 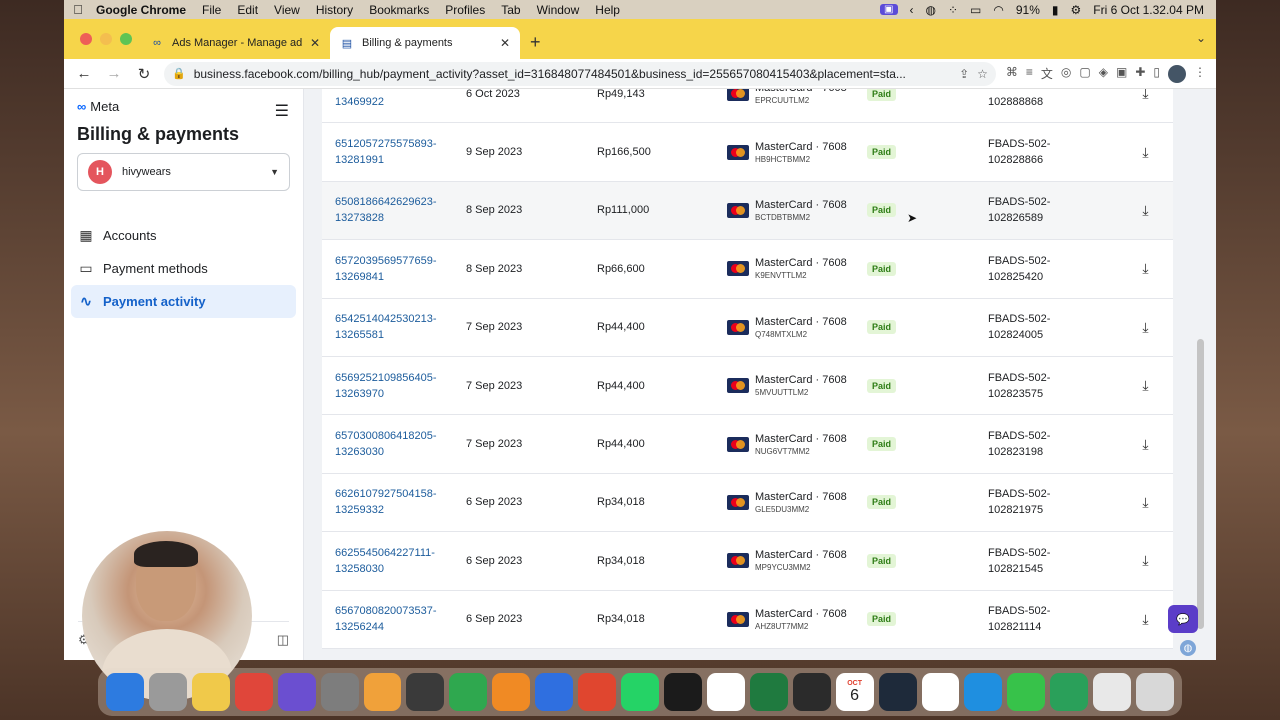 What do you see at coordinates (315, 43) in the screenshot?
I see `close-tab-icon: ✕` at bounding box center [315, 43].